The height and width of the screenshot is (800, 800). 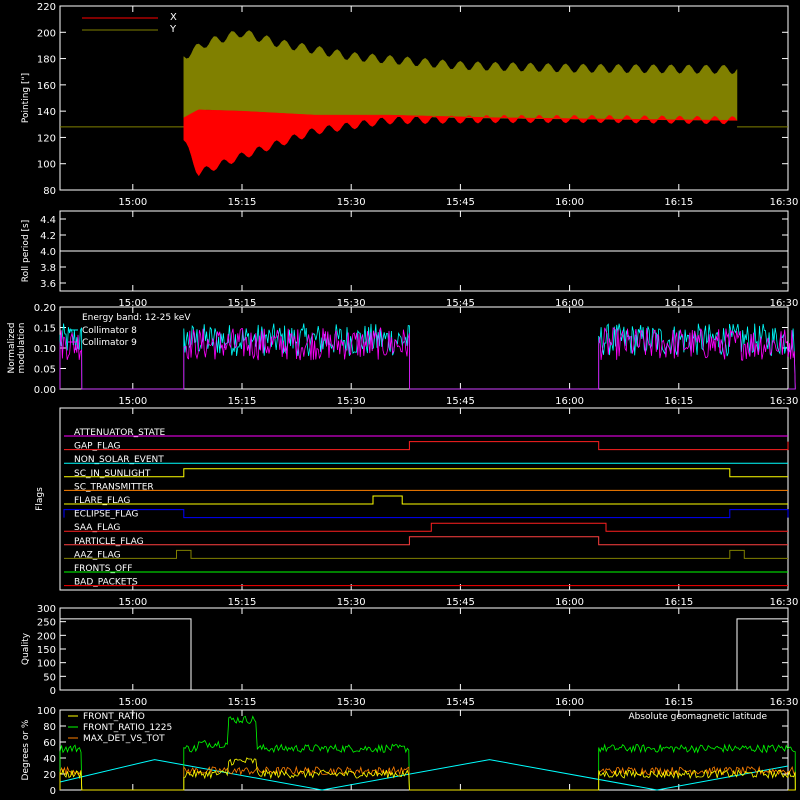 I want to click on flag-line-particle-flag, so click(x=426, y=541).